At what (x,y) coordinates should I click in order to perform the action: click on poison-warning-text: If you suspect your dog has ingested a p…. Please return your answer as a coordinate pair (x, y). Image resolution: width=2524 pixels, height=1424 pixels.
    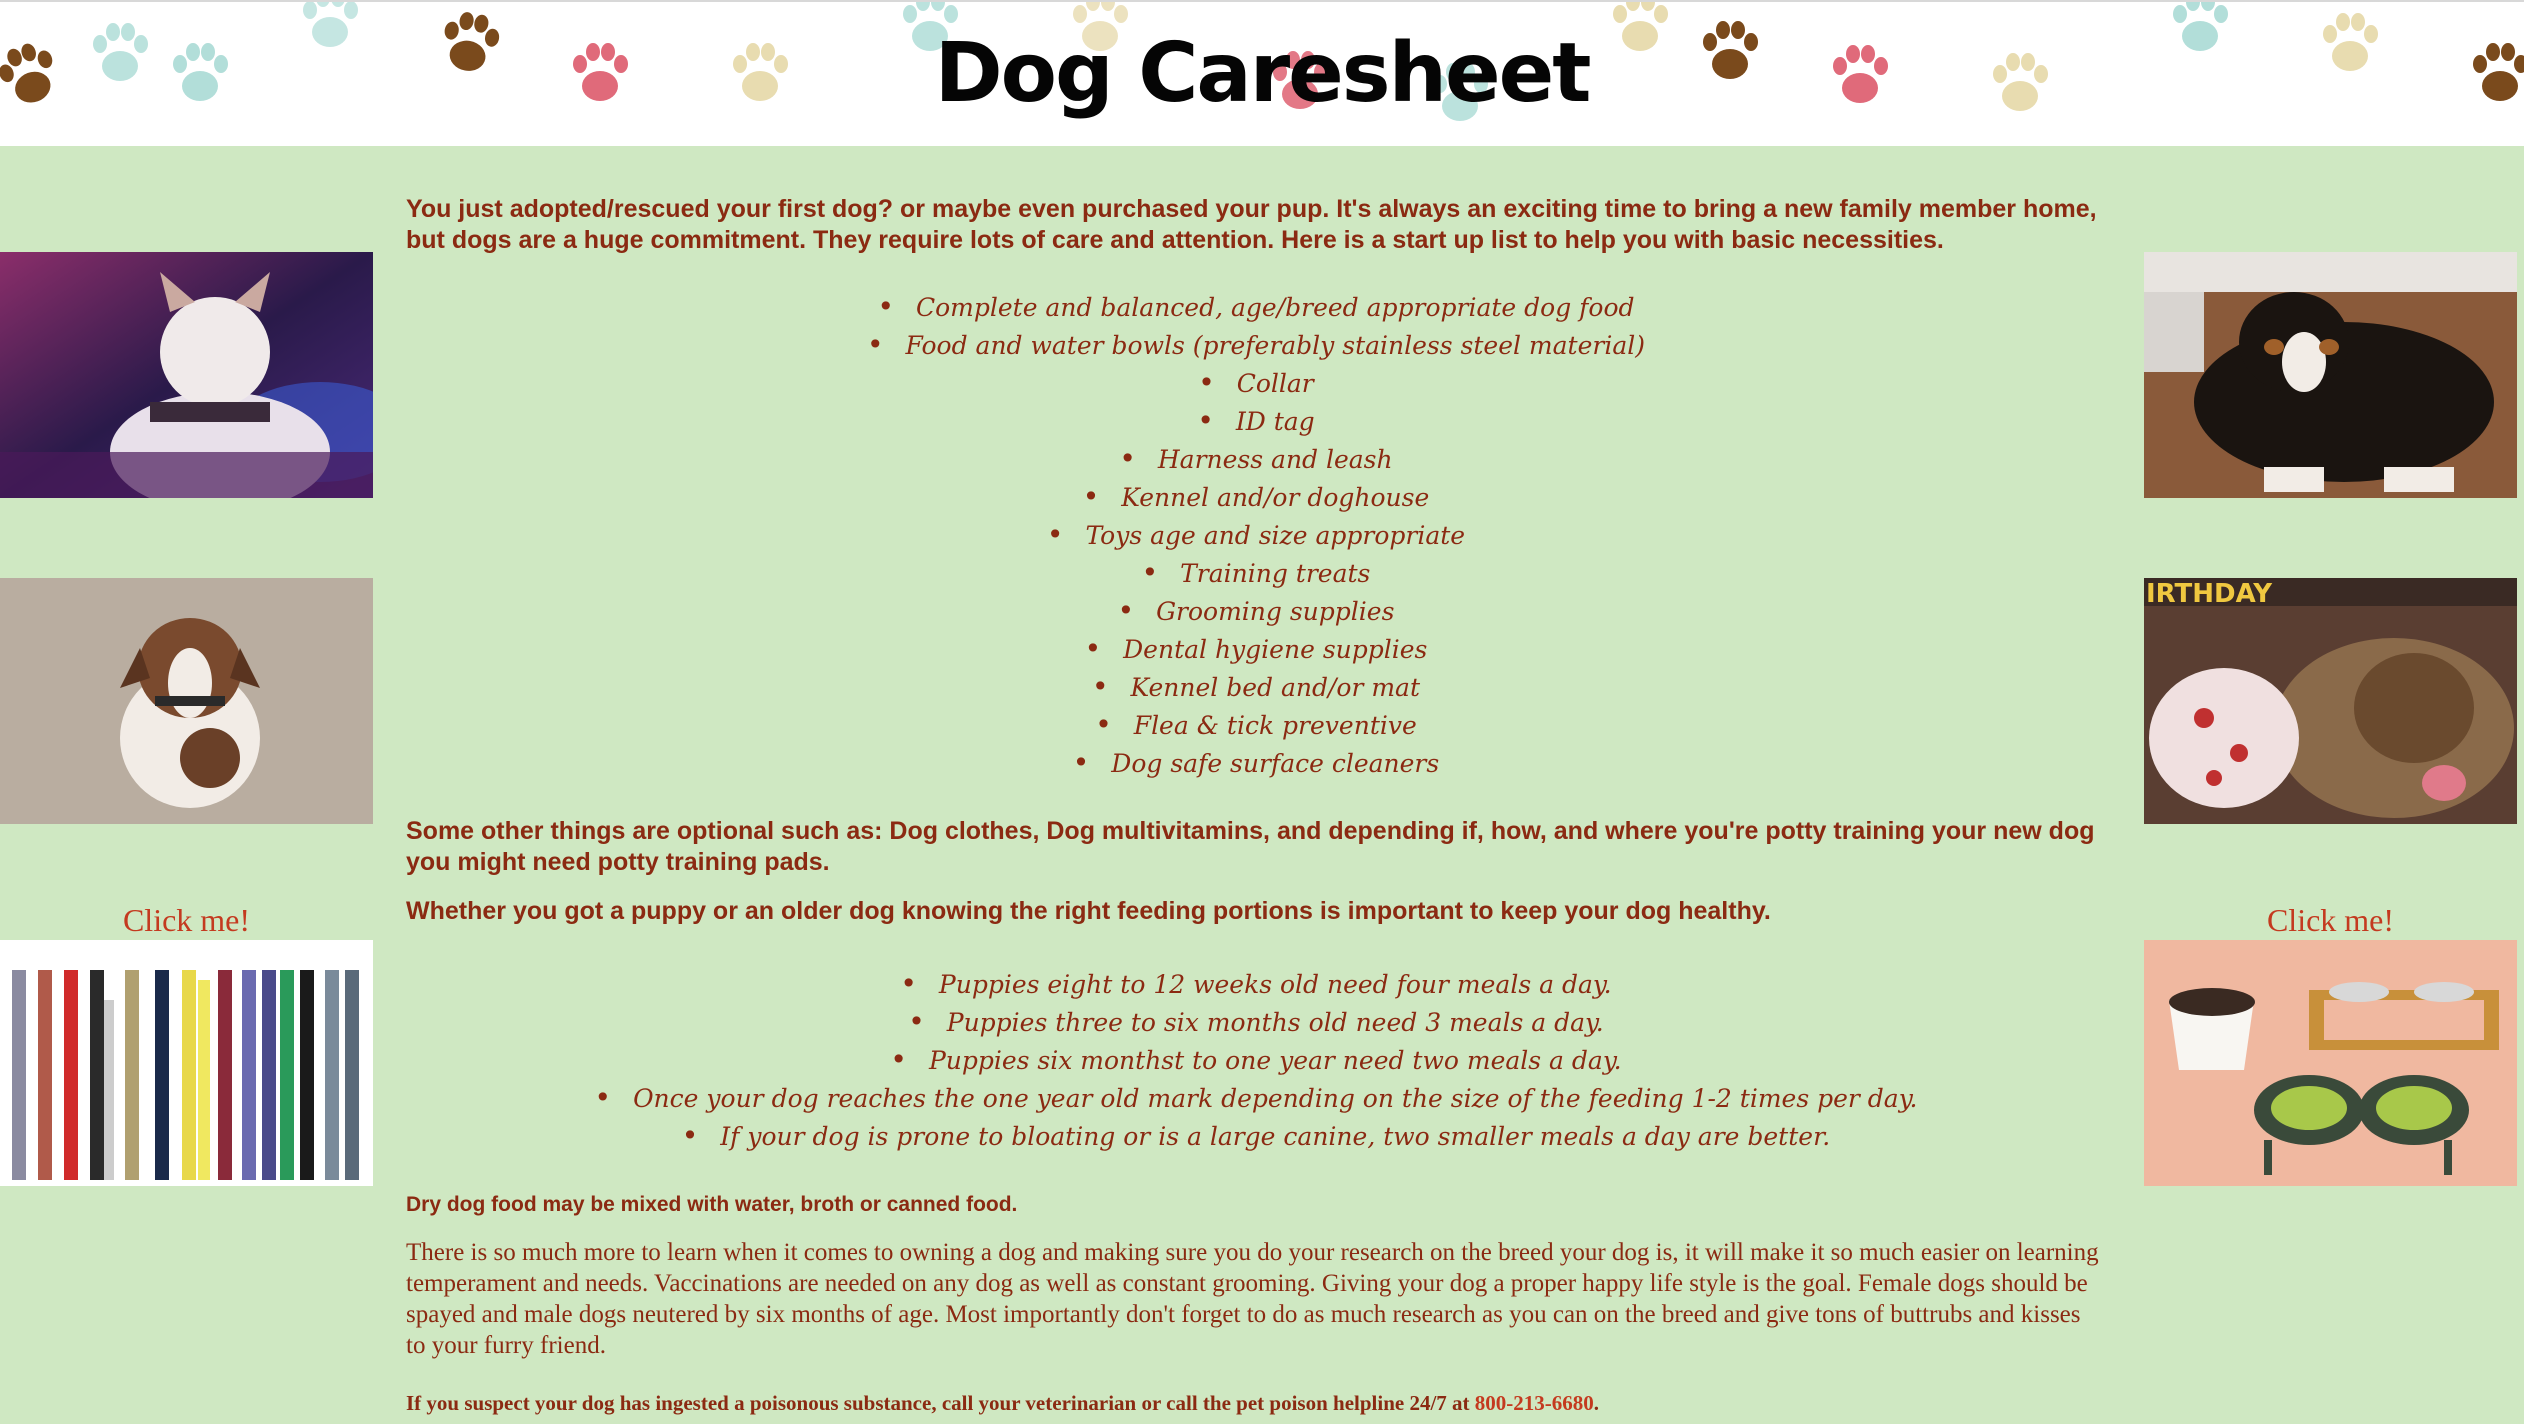
    Looking at the image, I should click on (940, 1403).